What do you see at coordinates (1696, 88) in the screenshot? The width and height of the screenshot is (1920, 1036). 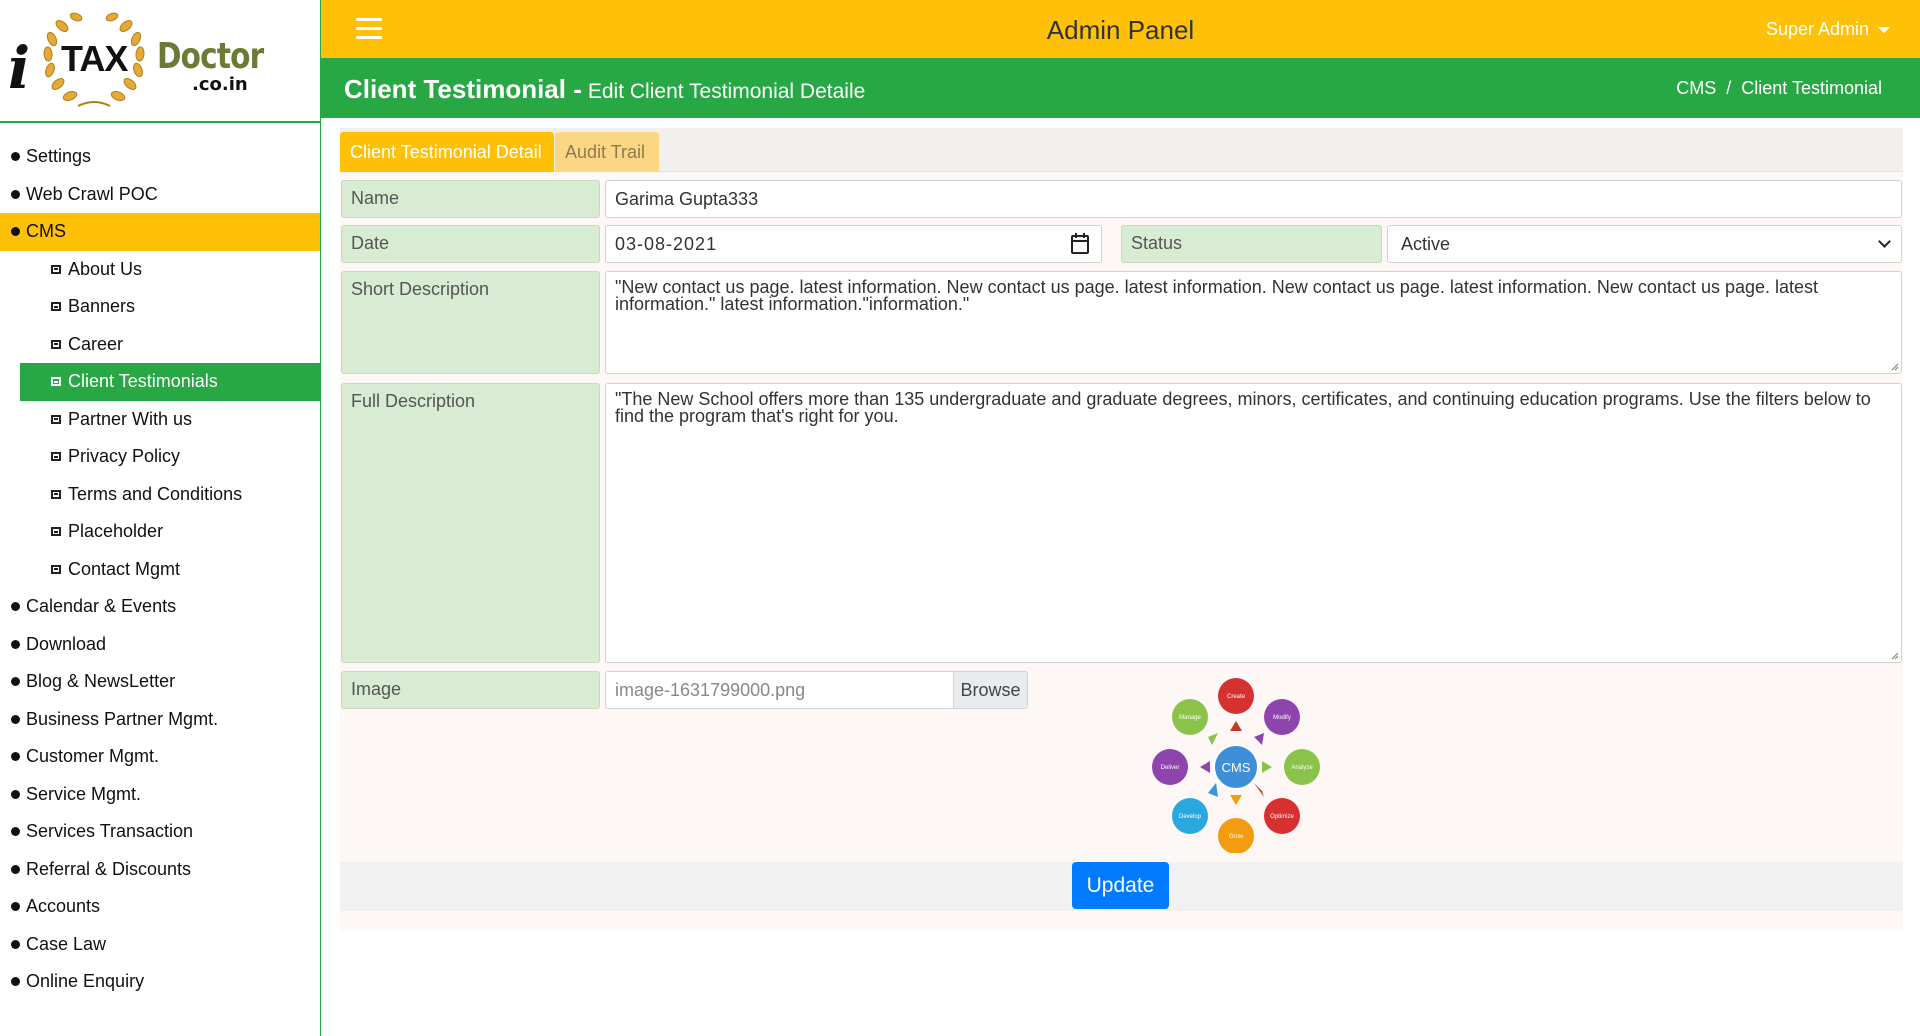 I see `breadcrumb-cms: CMS` at bounding box center [1696, 88].